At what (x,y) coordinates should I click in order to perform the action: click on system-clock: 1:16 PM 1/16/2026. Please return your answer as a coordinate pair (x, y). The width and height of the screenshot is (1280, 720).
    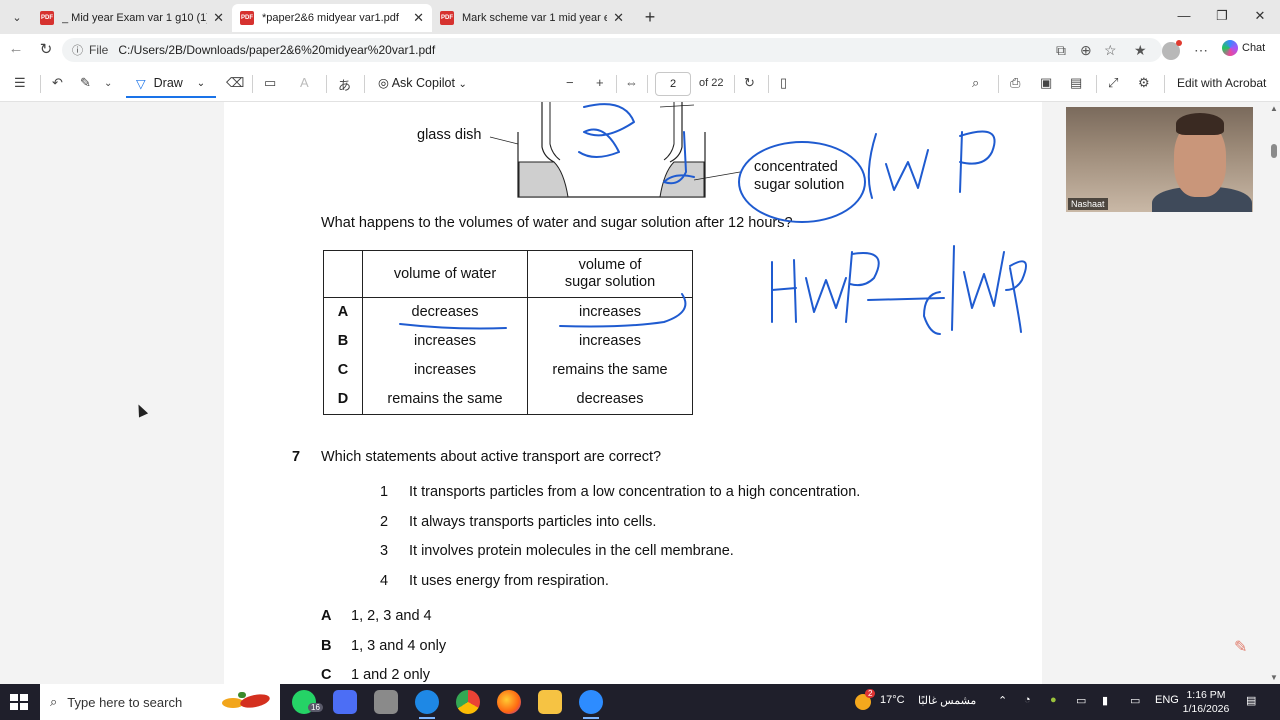
    Looking at the image, I should click on (1206, 702).